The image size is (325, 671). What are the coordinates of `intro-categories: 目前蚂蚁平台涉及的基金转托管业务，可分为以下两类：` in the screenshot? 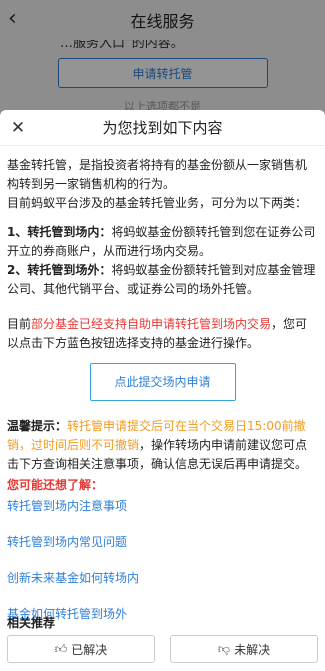 It's located at (157, 203).